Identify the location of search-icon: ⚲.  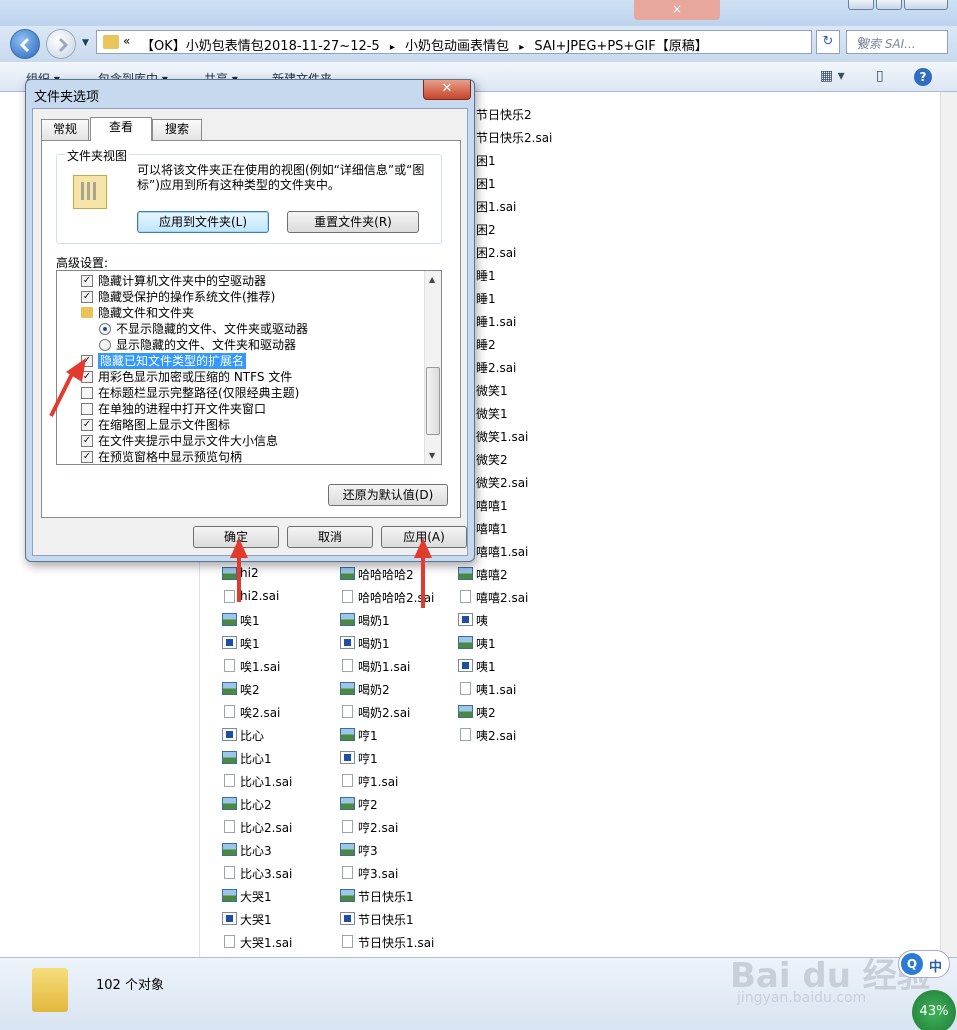
(900, 42).